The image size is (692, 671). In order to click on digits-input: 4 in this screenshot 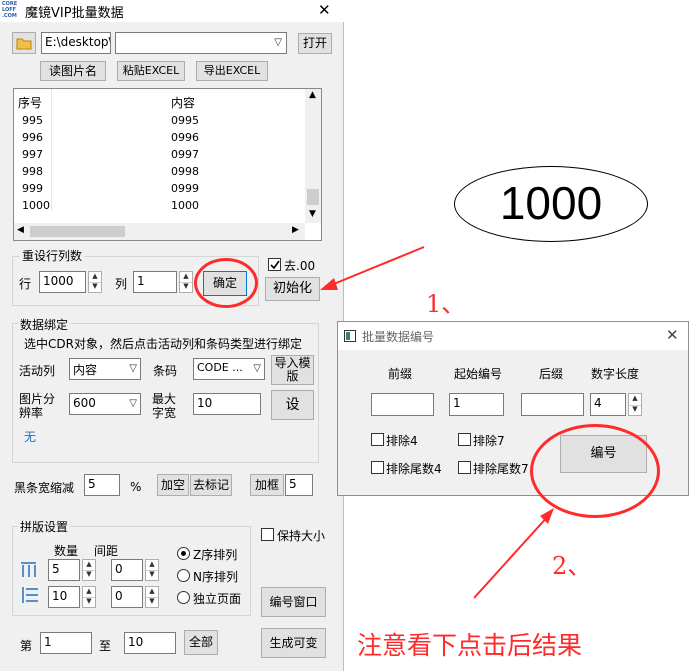, I will do `click(608, 404)`.